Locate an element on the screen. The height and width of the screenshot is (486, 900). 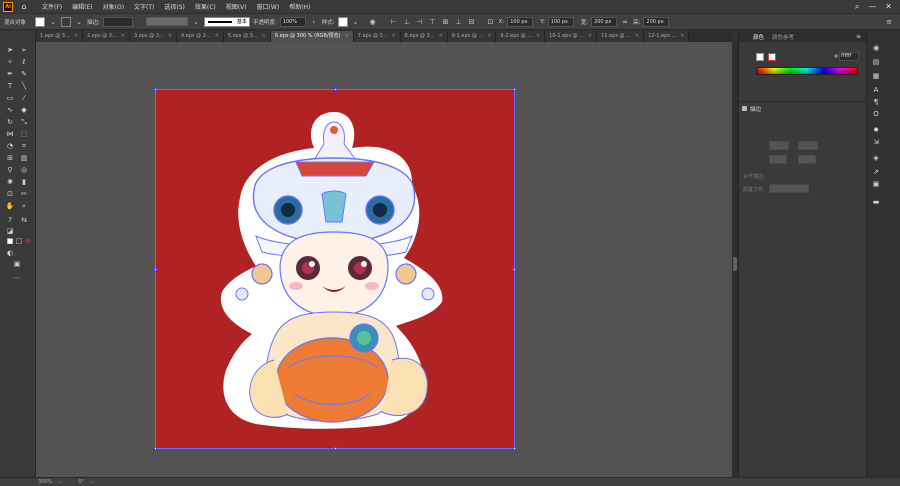
menu-file: 文件(F) is located at coordinates (52, 6).